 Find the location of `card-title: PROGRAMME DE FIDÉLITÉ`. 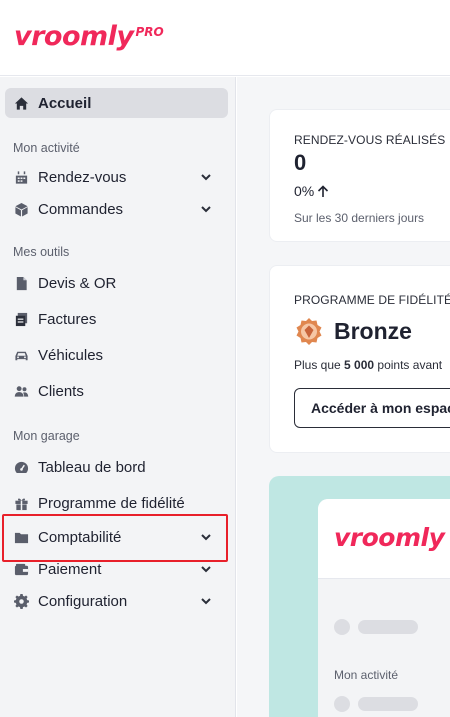

card-title: PROGRAMME DE FIDÉLITÉ is located at coordinates (372, 300).